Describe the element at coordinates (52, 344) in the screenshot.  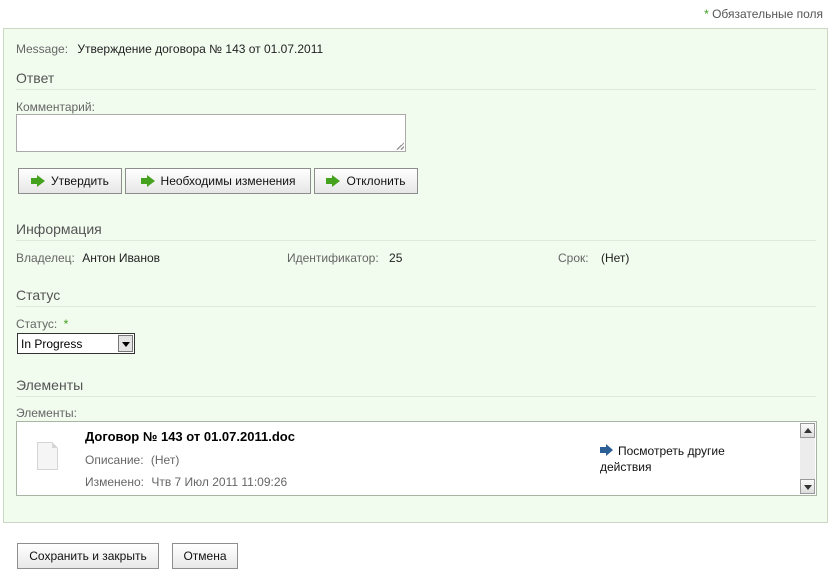
I see `status-selected-value: In Progress` at that location.